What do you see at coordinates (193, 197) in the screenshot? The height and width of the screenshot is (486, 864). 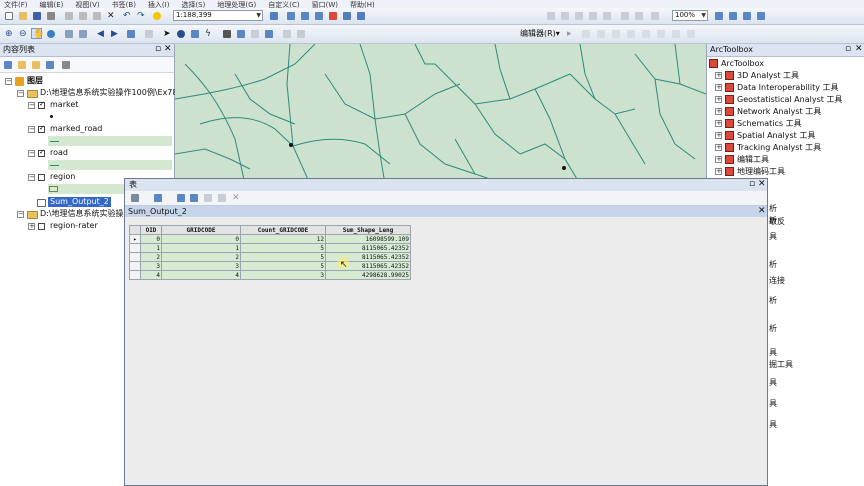 I see `switch-selection-button` at bounding box center [193, 197].